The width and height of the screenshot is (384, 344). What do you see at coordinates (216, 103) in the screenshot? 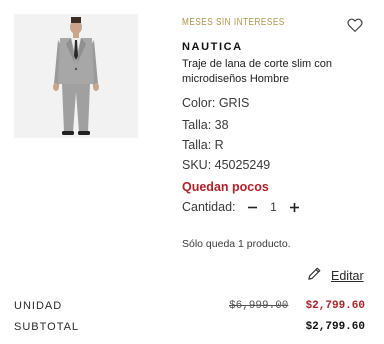
I see `product-color: Color: GRIS` at bounding box center [216, 103].